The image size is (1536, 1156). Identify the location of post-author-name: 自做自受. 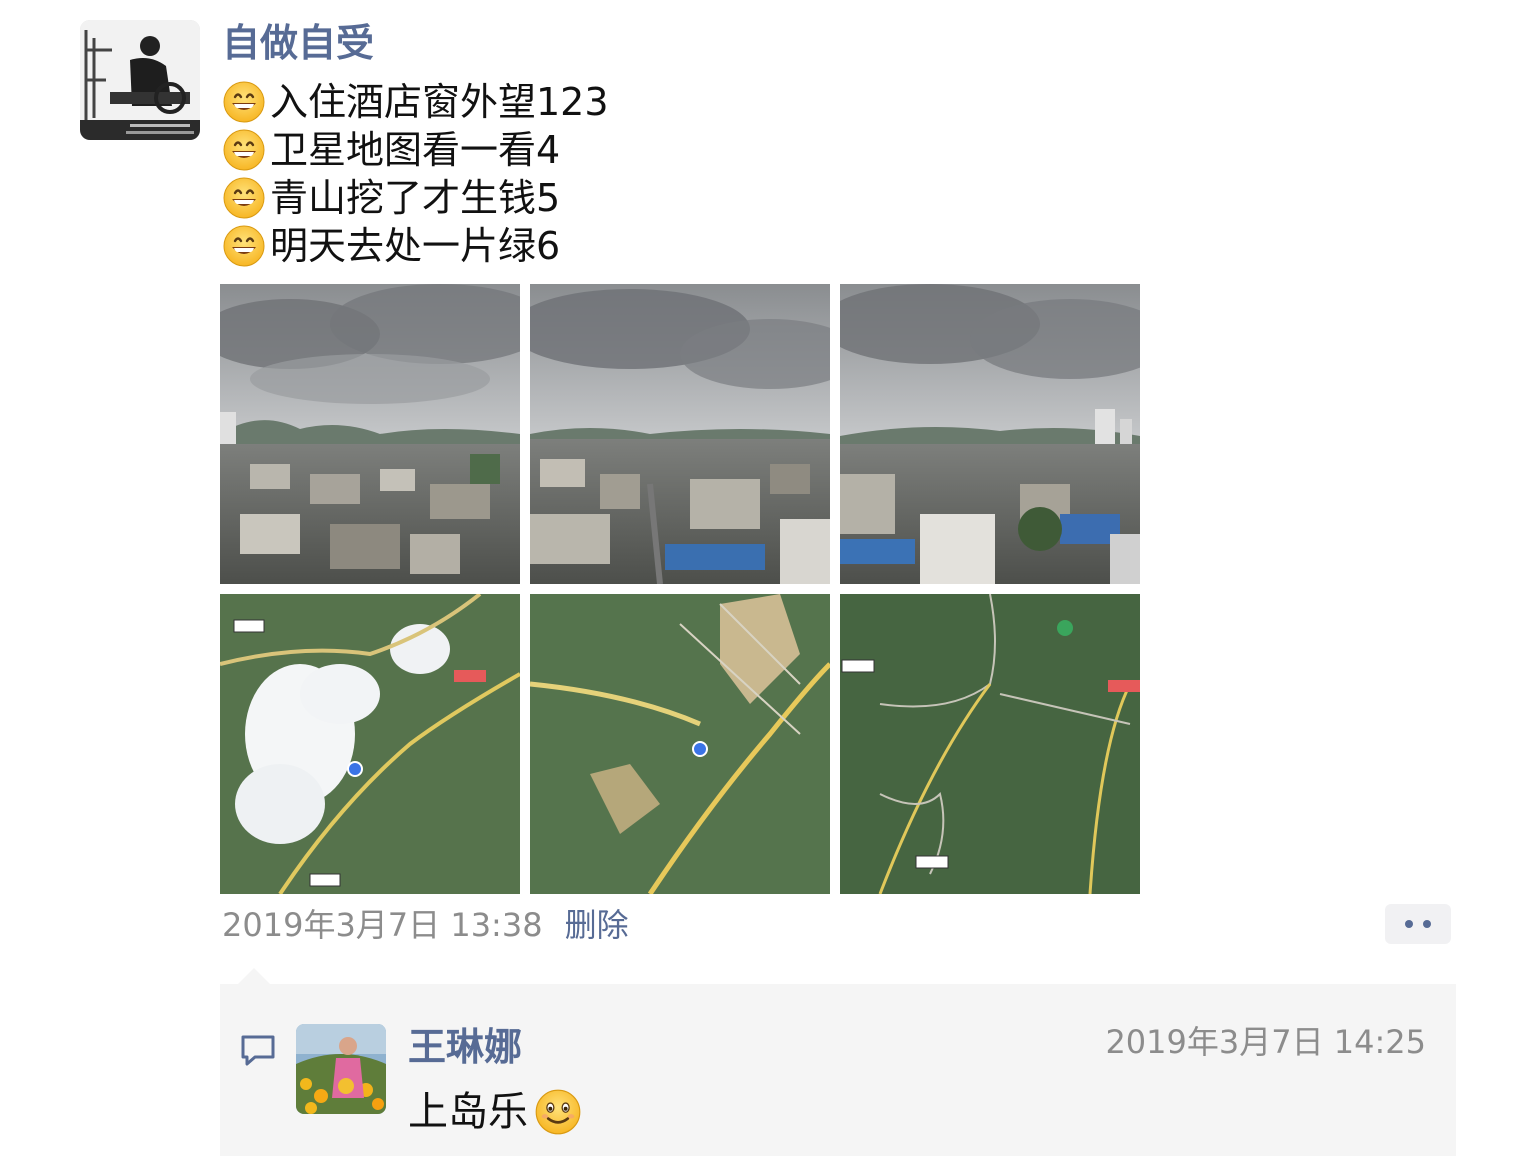
(298, 43).